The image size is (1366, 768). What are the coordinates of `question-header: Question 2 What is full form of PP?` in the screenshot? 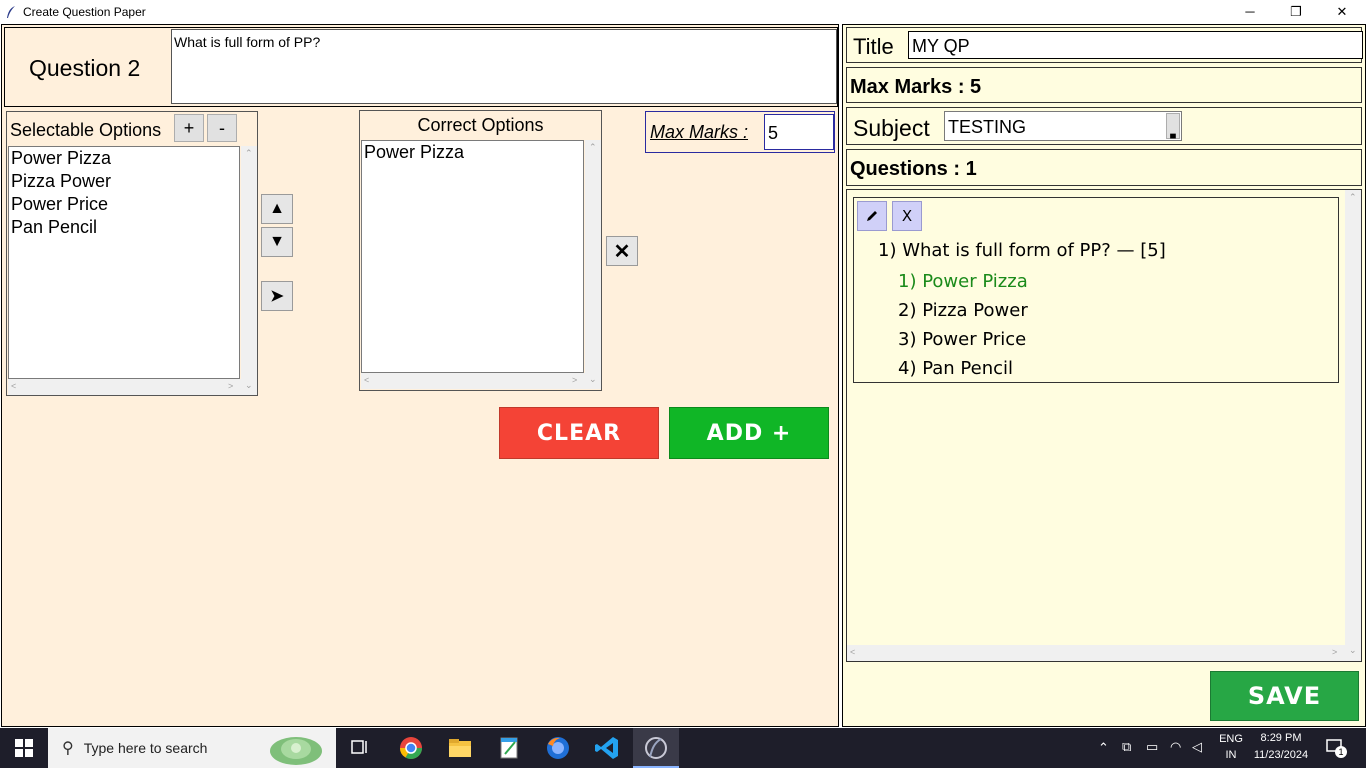 It's located at (421, 67).